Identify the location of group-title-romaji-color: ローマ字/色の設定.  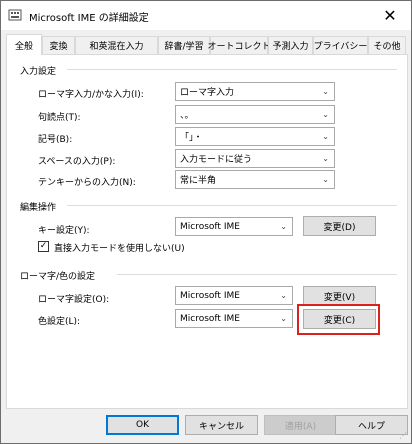
(60, 275).